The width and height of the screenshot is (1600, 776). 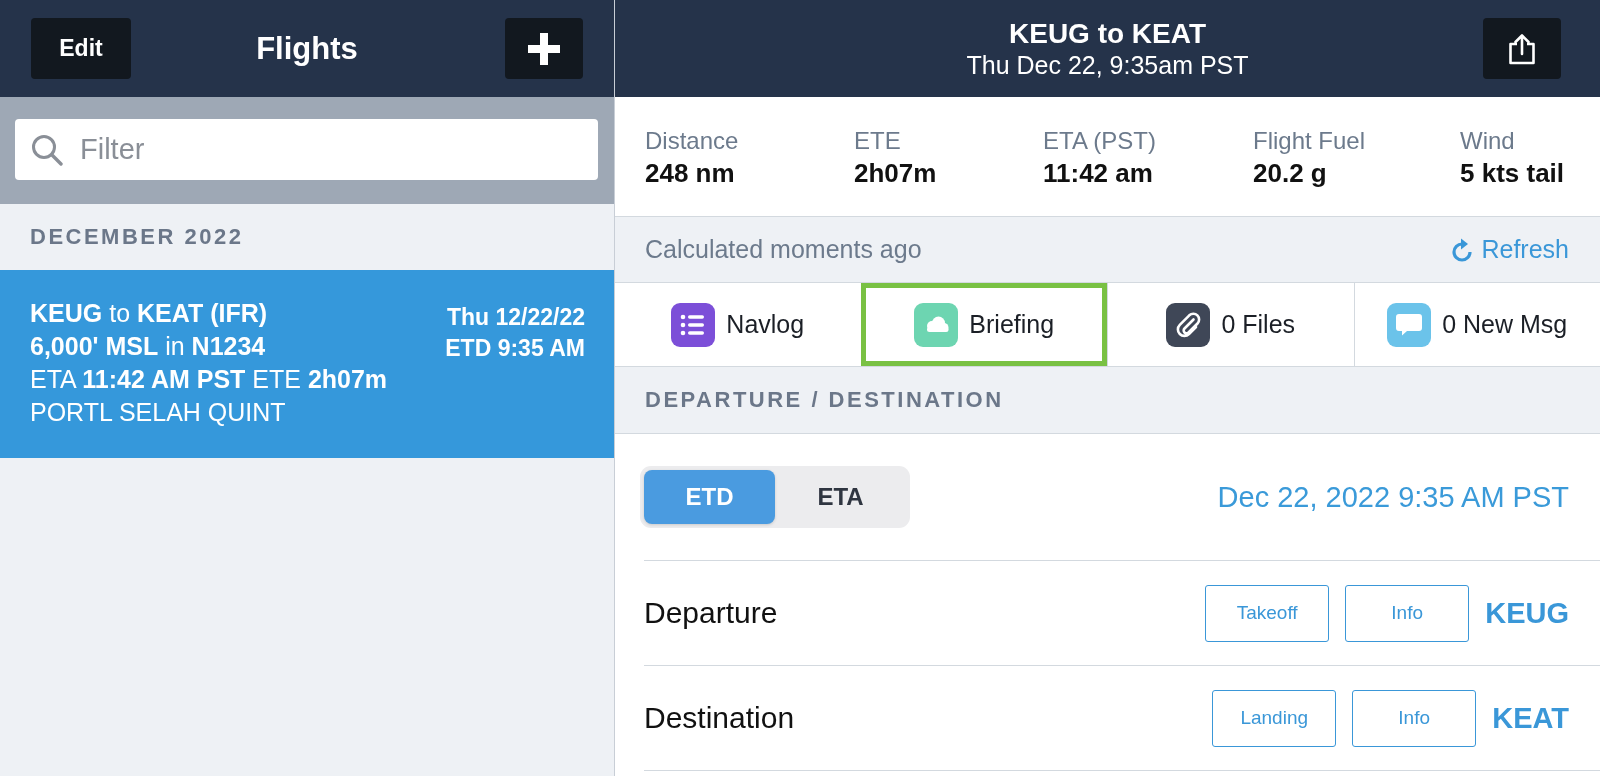 I want to click on airport-row-label: Departure, so click(x=711, y=613).